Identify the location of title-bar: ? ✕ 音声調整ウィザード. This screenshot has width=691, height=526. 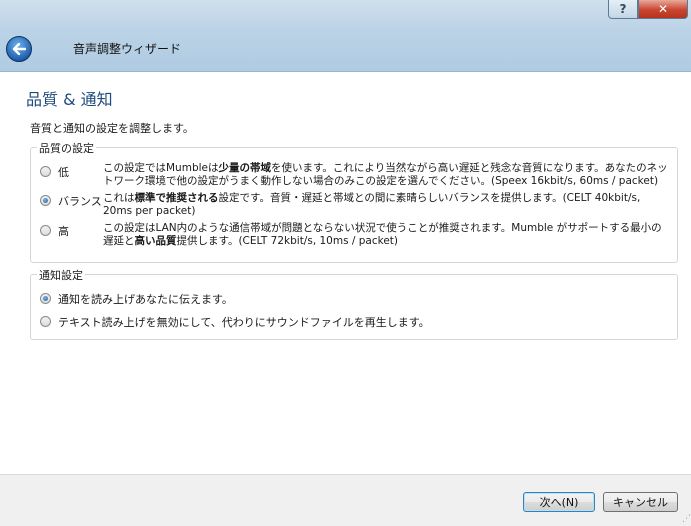
(345, 36).